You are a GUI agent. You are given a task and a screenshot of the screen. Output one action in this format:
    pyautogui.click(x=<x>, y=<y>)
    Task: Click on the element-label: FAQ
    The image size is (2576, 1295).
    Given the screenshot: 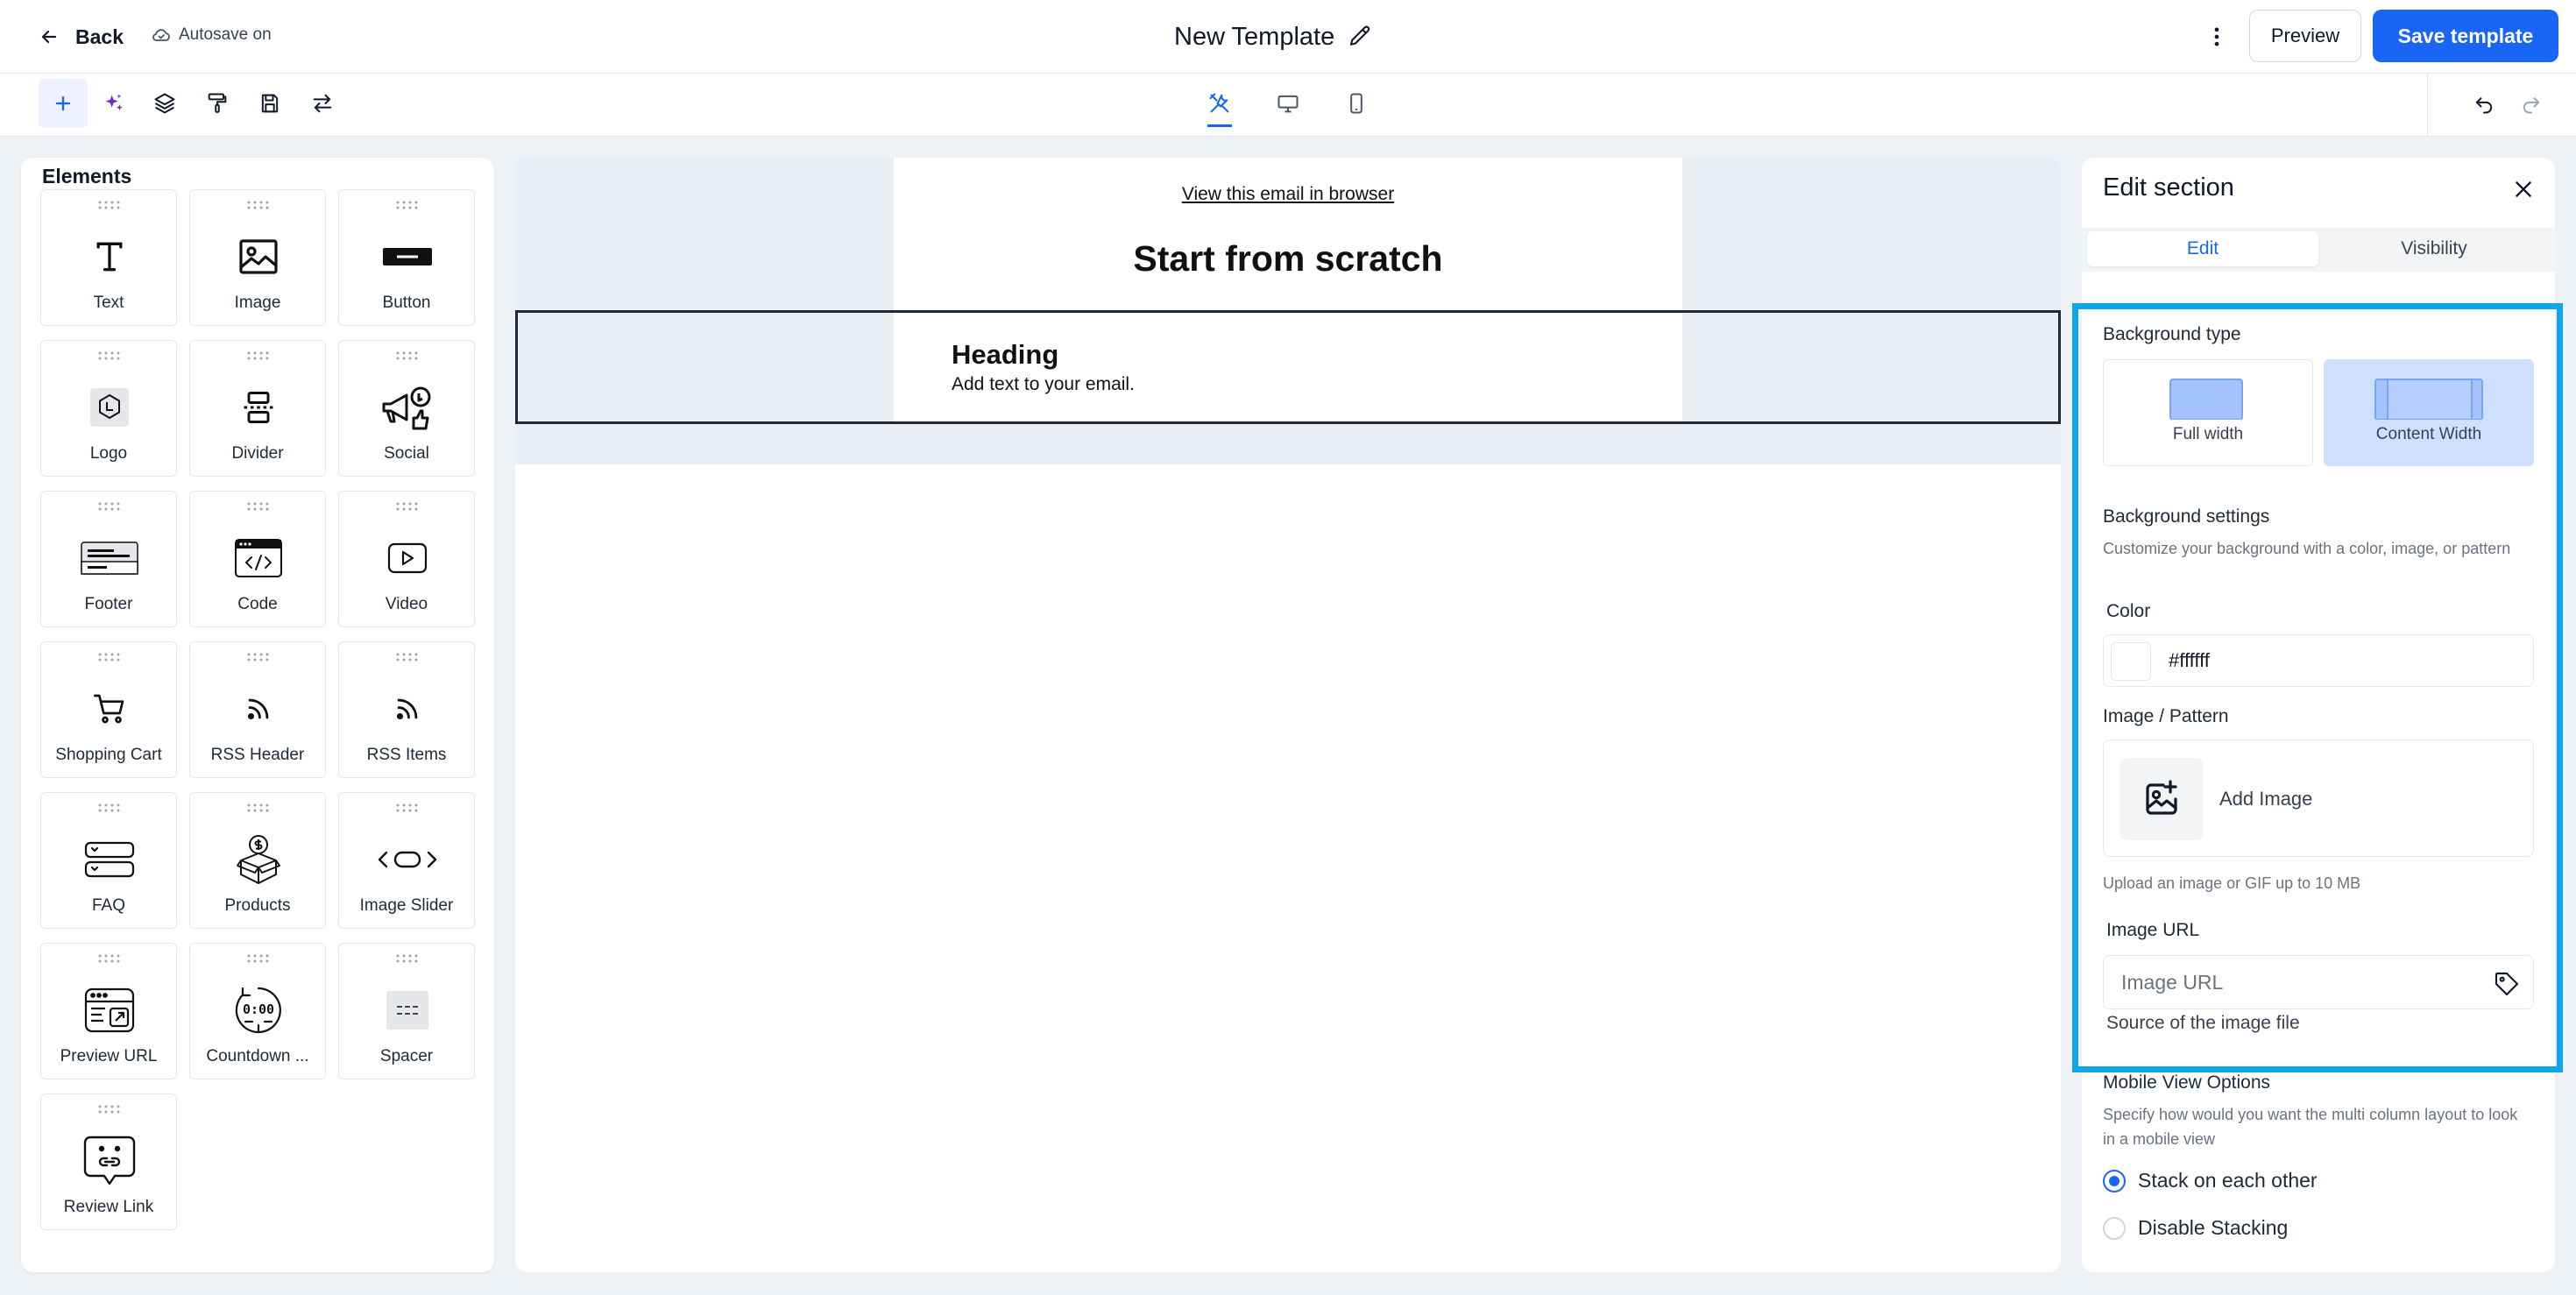 What is the action you would take?
    pyautogui.click(x=108, y=905)
    